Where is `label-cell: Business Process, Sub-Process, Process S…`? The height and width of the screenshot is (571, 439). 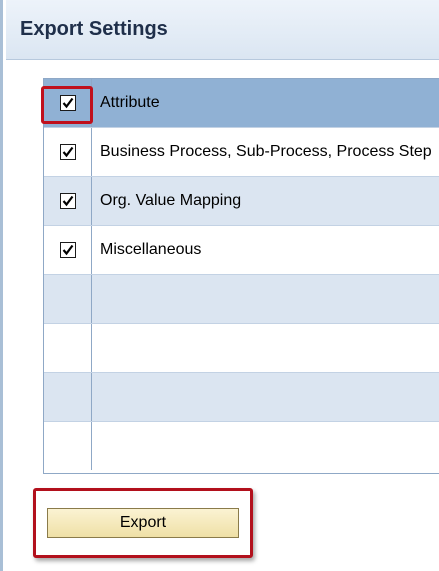 label-cell: Business Process, Sub-Process, Process S… is located at coordinates (265, 152).